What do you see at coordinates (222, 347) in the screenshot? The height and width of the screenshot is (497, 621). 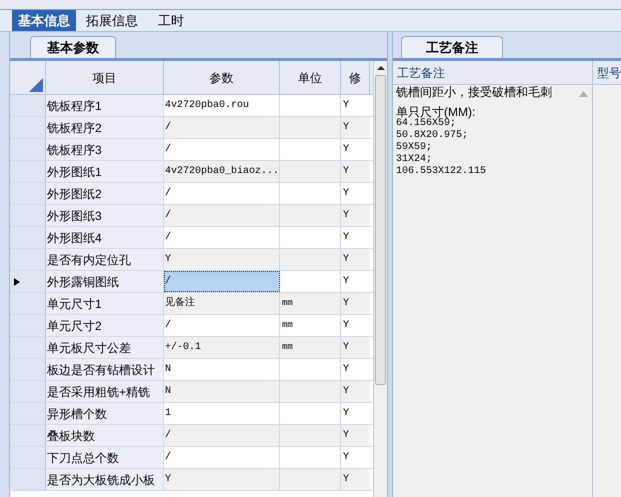 I see `table-cell: +/-0.1` at bounding box center [222, 347].